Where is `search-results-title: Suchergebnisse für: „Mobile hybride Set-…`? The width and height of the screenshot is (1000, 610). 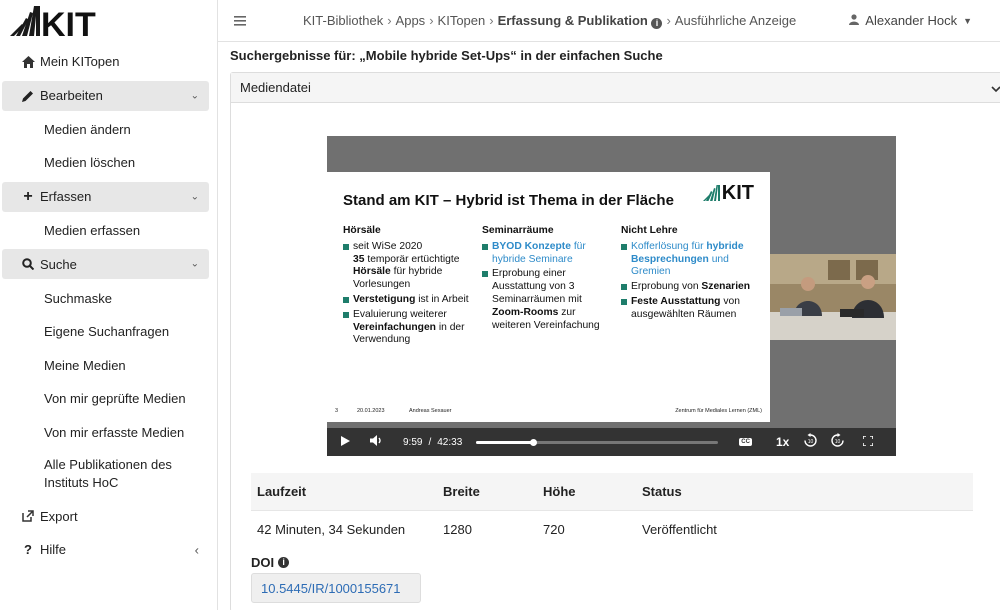
search-results-title: Suchergebnisse für: „Mobile hybride Set-… is located at coordinates (446, 55).